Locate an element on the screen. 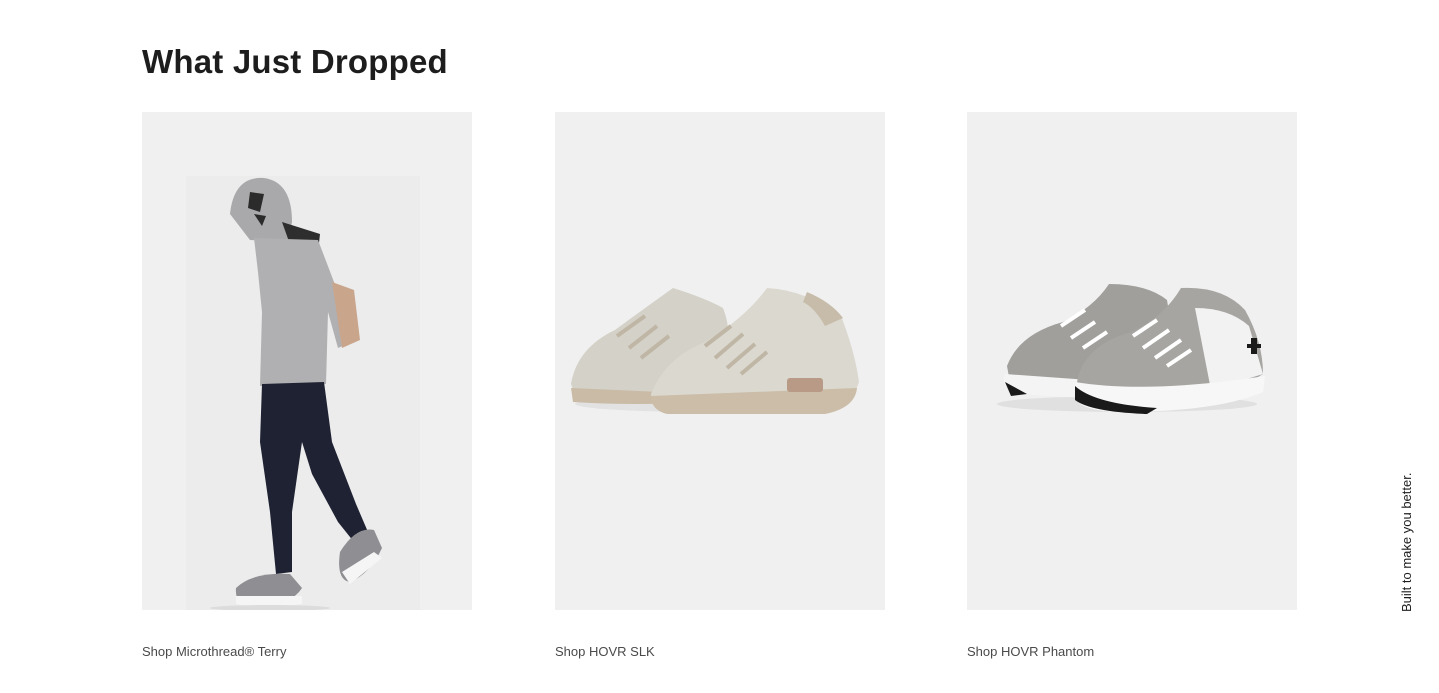  section-title: What Just Dropped is located at coordinates (295, 61).